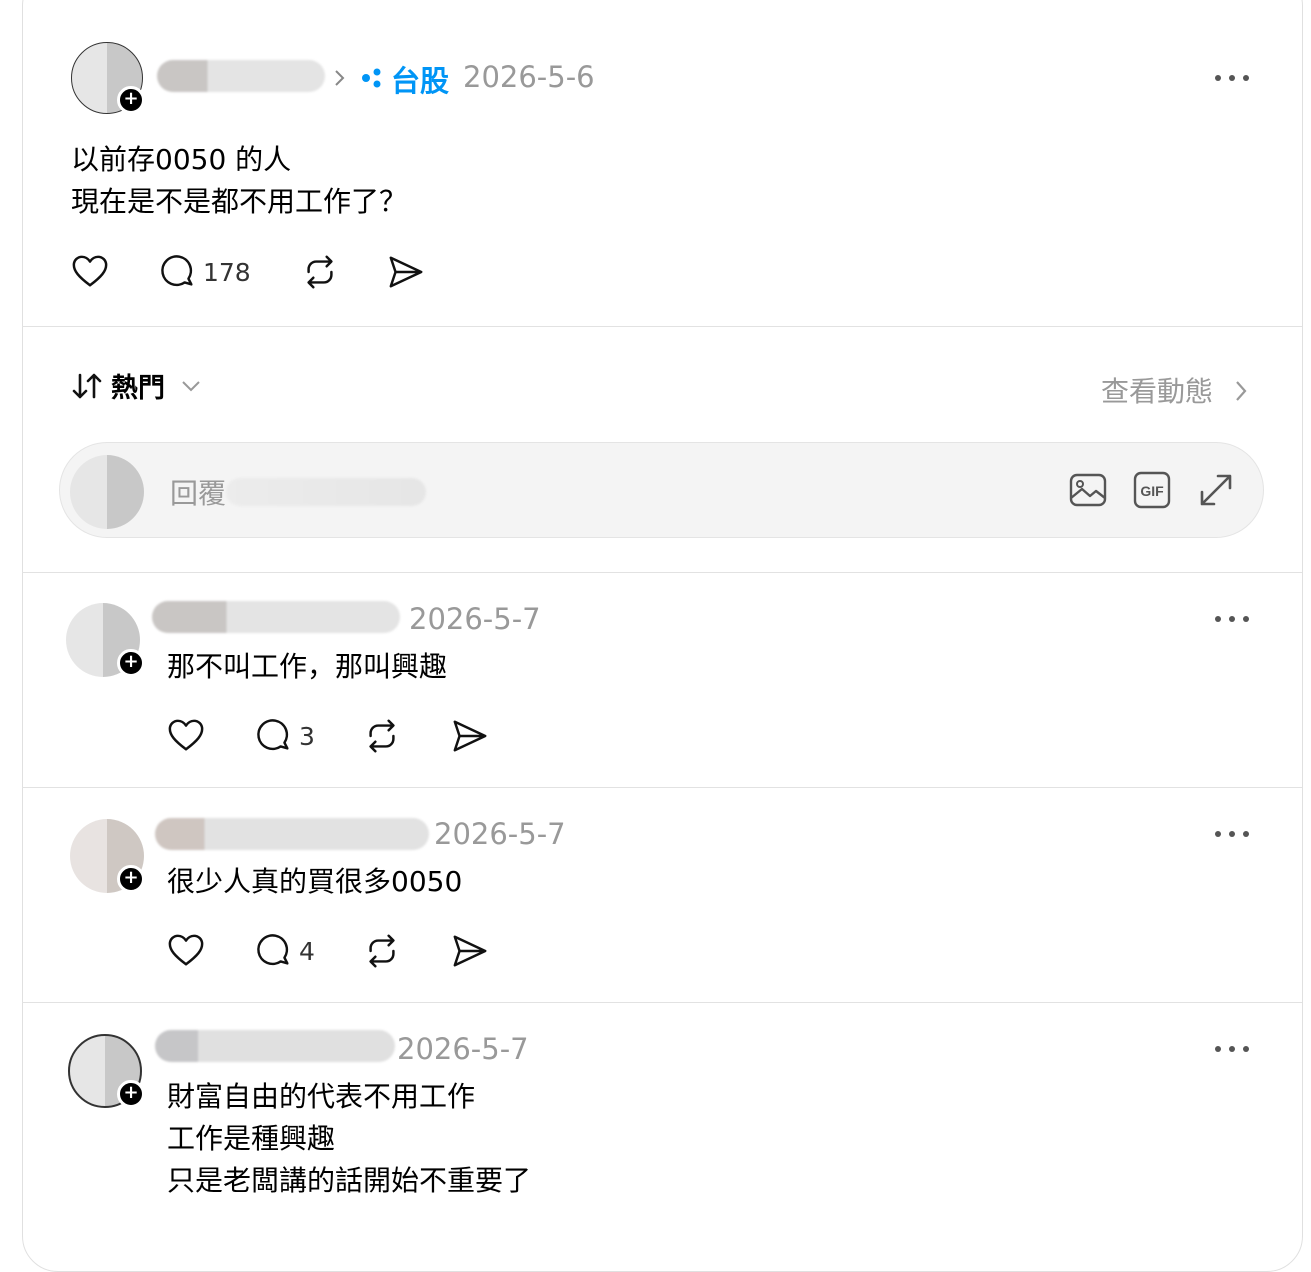 The height and width of the screenshot is (1272, 1311). What do you see at coordinates (420, 79) in the screenshot?
I see `topic-tag: 台股` at bounding box center [420, 79].